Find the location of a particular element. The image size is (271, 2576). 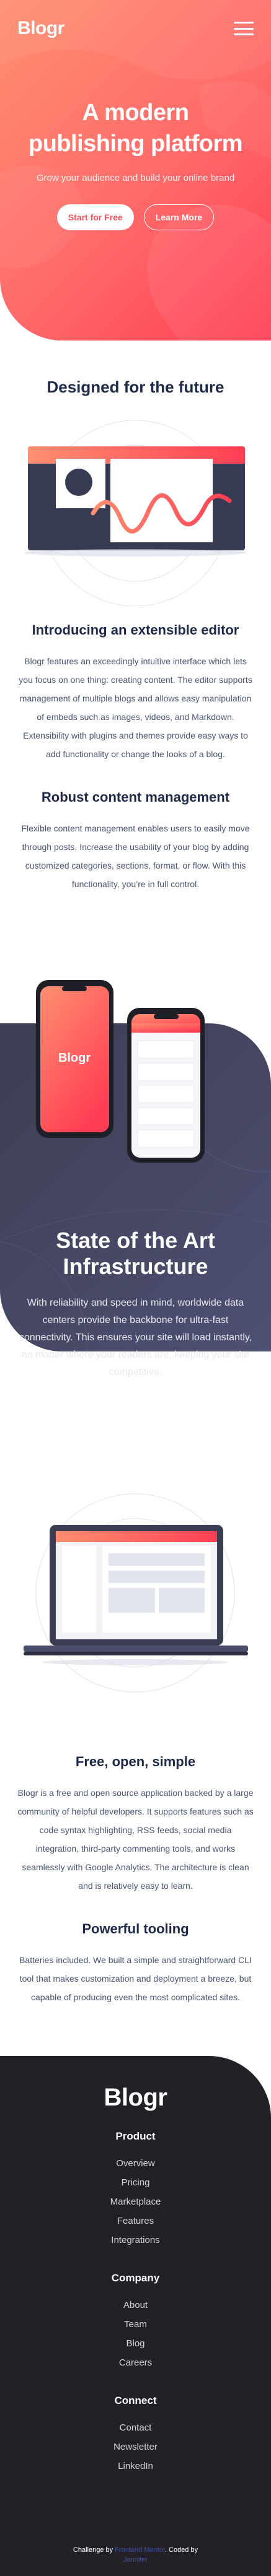

hero-title: A modern publishing platform is located at coordinates (135, 128).